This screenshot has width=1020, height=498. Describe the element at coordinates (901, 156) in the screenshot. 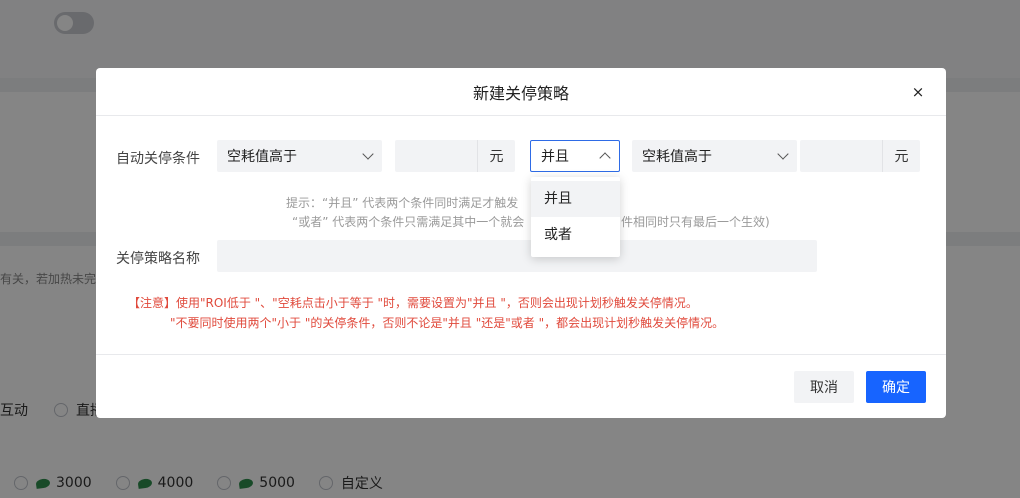

I see `condition2-unit: 元` at that location.